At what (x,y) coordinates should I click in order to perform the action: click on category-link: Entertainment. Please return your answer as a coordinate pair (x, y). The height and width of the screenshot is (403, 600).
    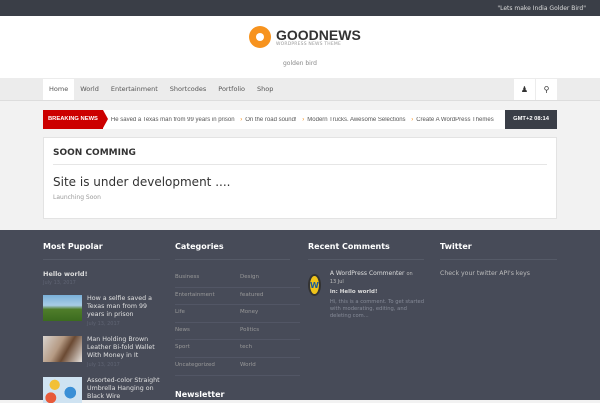
    Looking at the image, I should click on (207, 297).